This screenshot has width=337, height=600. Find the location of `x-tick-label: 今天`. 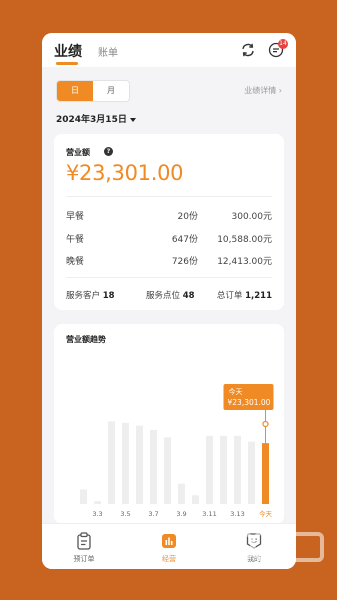

x-tick-label: 今天 is located at coordinates (266, 513).